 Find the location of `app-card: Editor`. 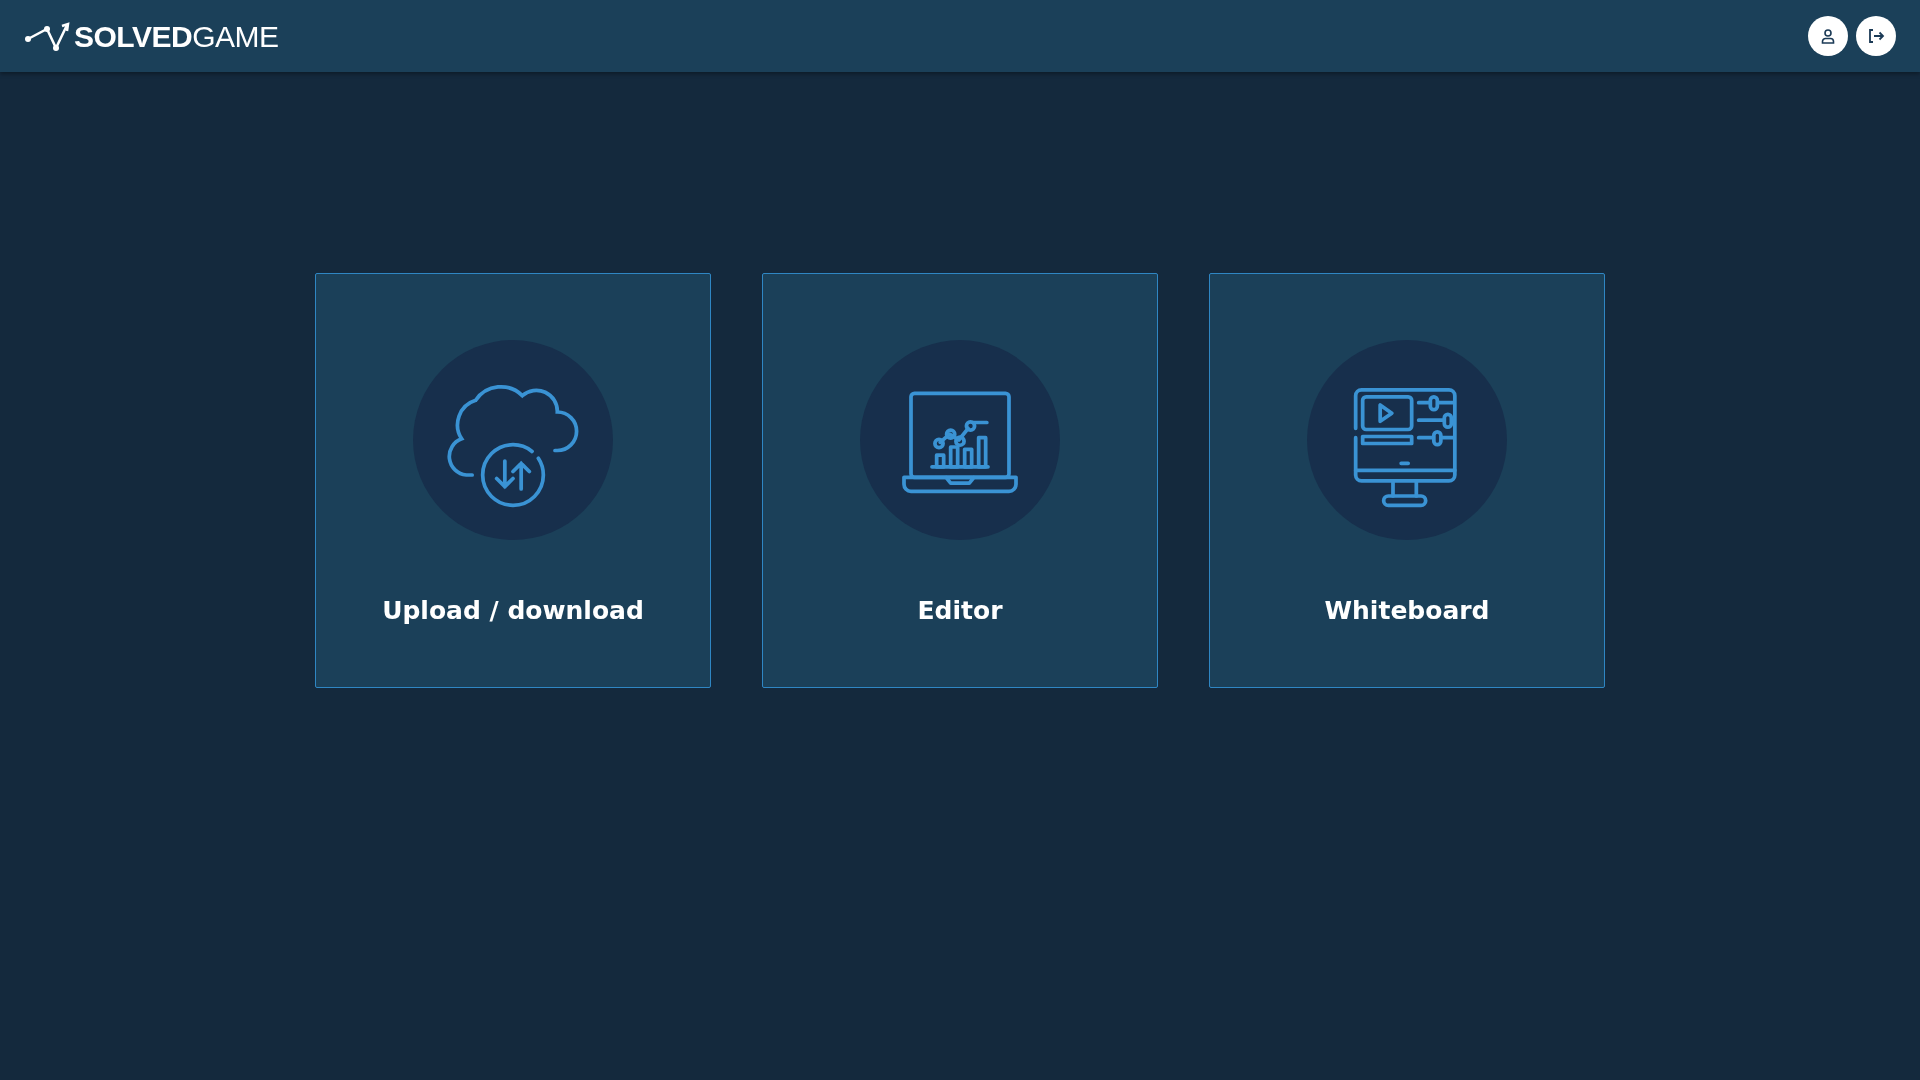

app-card: Editor is located at coordinates (960, 480).